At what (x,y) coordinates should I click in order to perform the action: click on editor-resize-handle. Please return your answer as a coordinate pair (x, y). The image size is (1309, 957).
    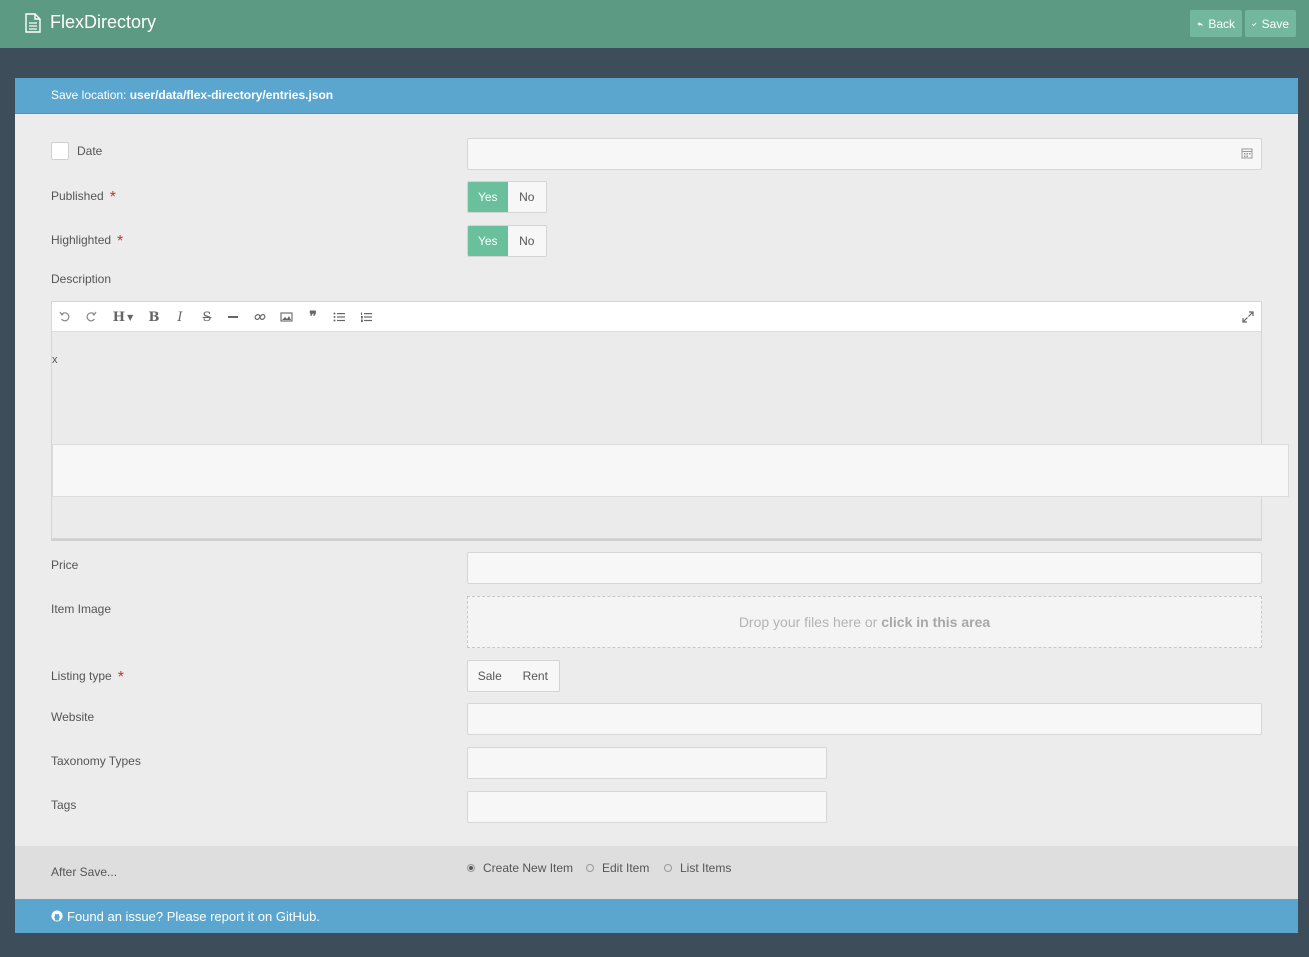
    Looking at the image, I should click on (656, 540).